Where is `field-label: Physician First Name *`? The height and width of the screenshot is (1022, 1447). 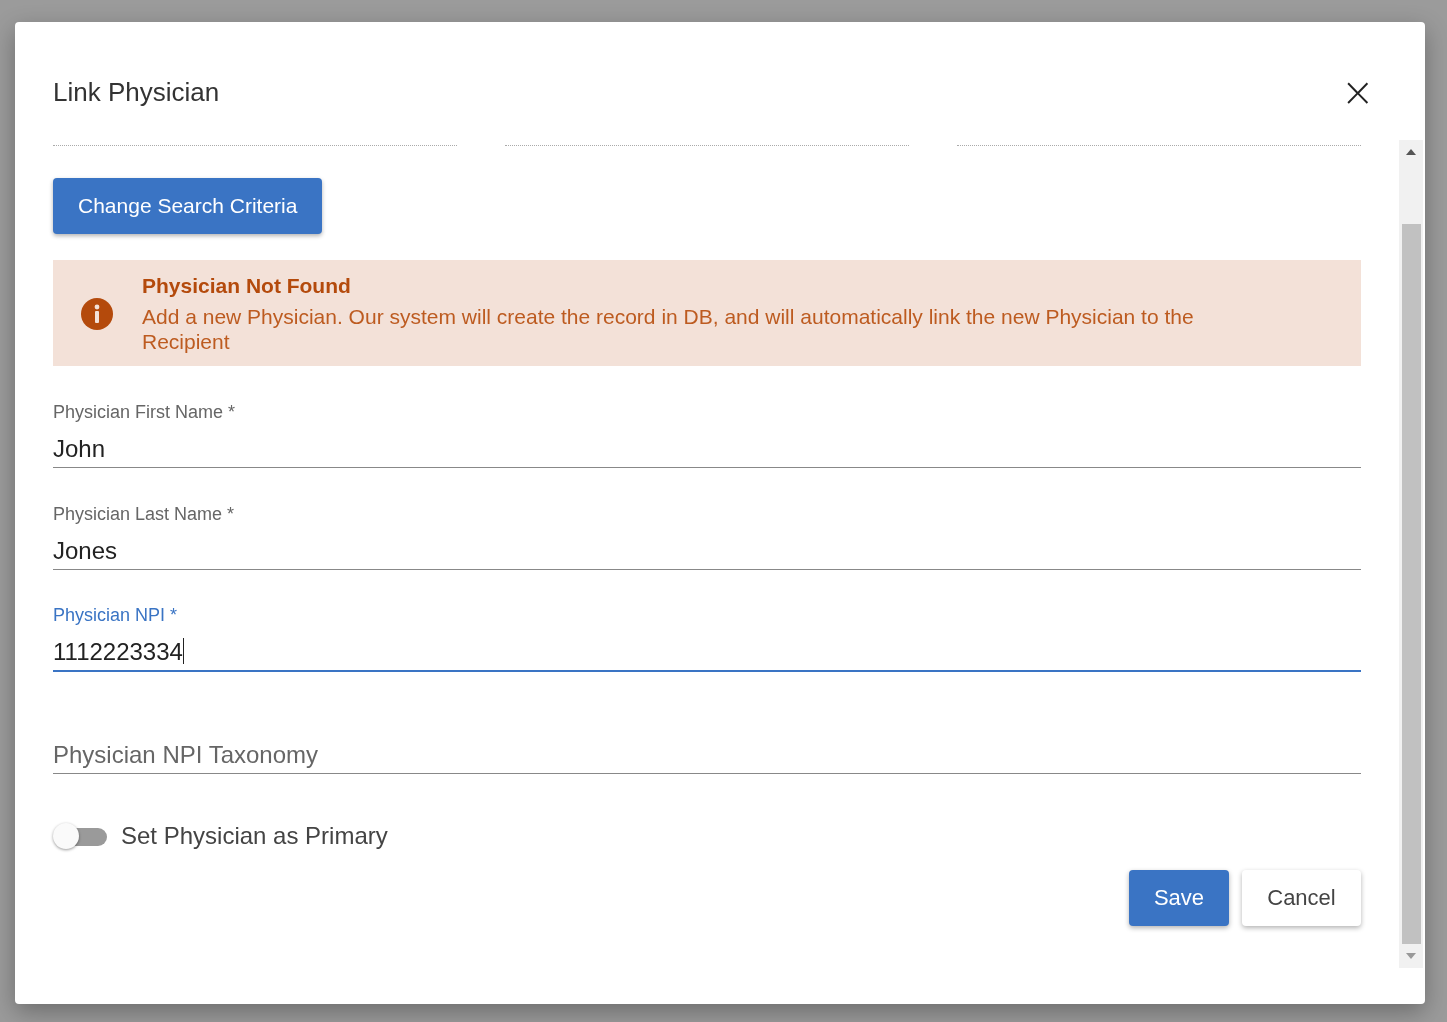 field-label: Physician First Name * is located at coordinates (145, 412).